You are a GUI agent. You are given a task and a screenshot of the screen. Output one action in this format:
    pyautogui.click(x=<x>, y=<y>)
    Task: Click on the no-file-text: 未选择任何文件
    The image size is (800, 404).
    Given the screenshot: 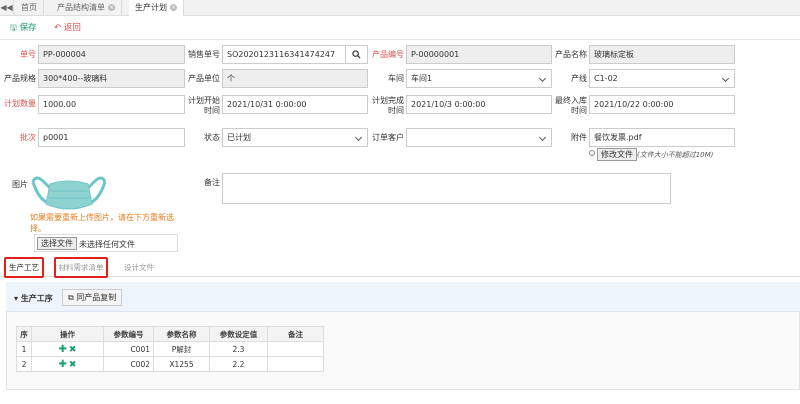 What is the action you would take?
    pyautogui.click(x=107, y=244)
    